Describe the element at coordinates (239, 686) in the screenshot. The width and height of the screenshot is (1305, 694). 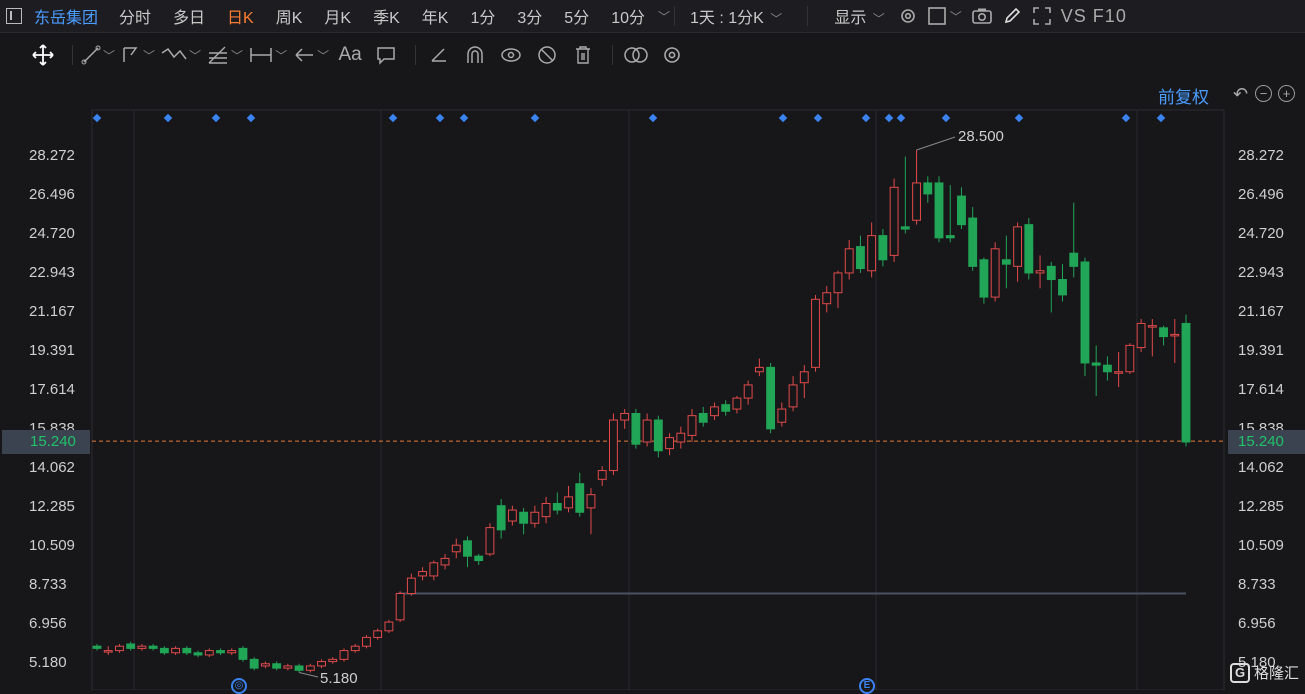
I see `event-marker-icon: ◎` at that location.